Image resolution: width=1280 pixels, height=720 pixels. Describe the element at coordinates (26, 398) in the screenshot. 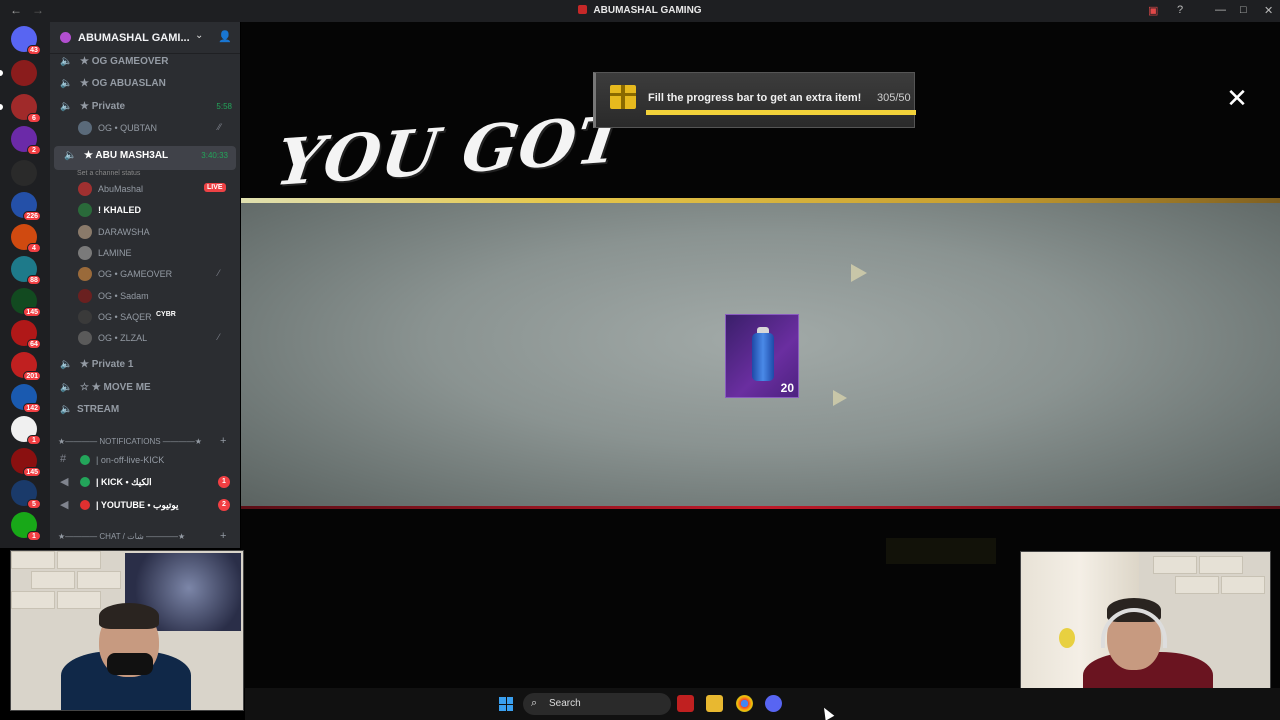

I see `server-icon: 142` at that location.